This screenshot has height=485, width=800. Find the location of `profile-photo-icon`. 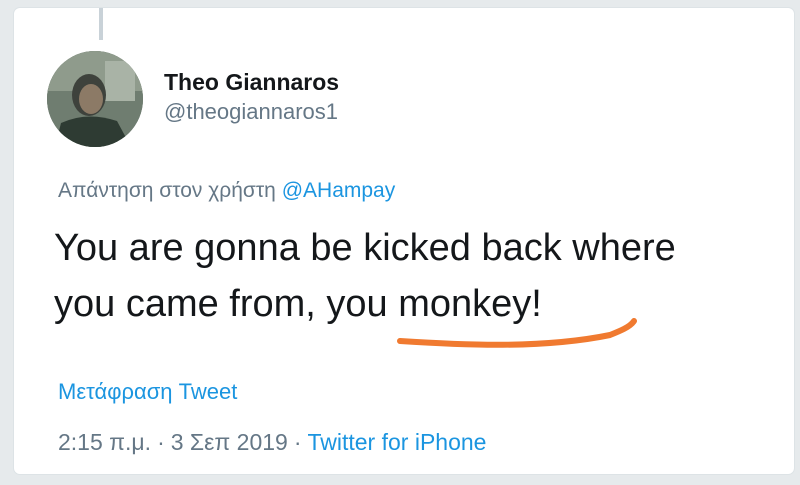

profile-photo-icon is located at coordinates (95, 99).